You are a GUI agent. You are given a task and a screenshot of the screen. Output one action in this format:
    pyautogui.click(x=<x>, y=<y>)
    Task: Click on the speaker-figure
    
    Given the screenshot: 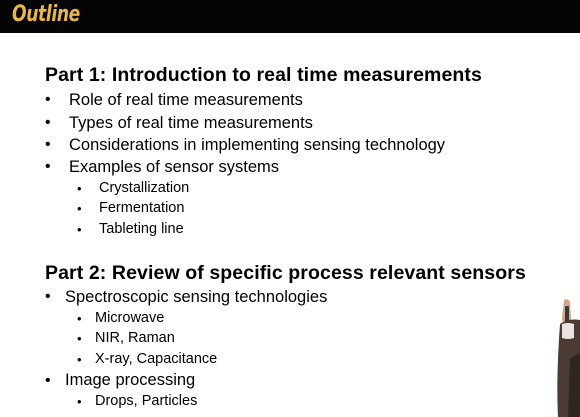 What is the action you would take?
    pyautogui.click(x=568, y=357)
    